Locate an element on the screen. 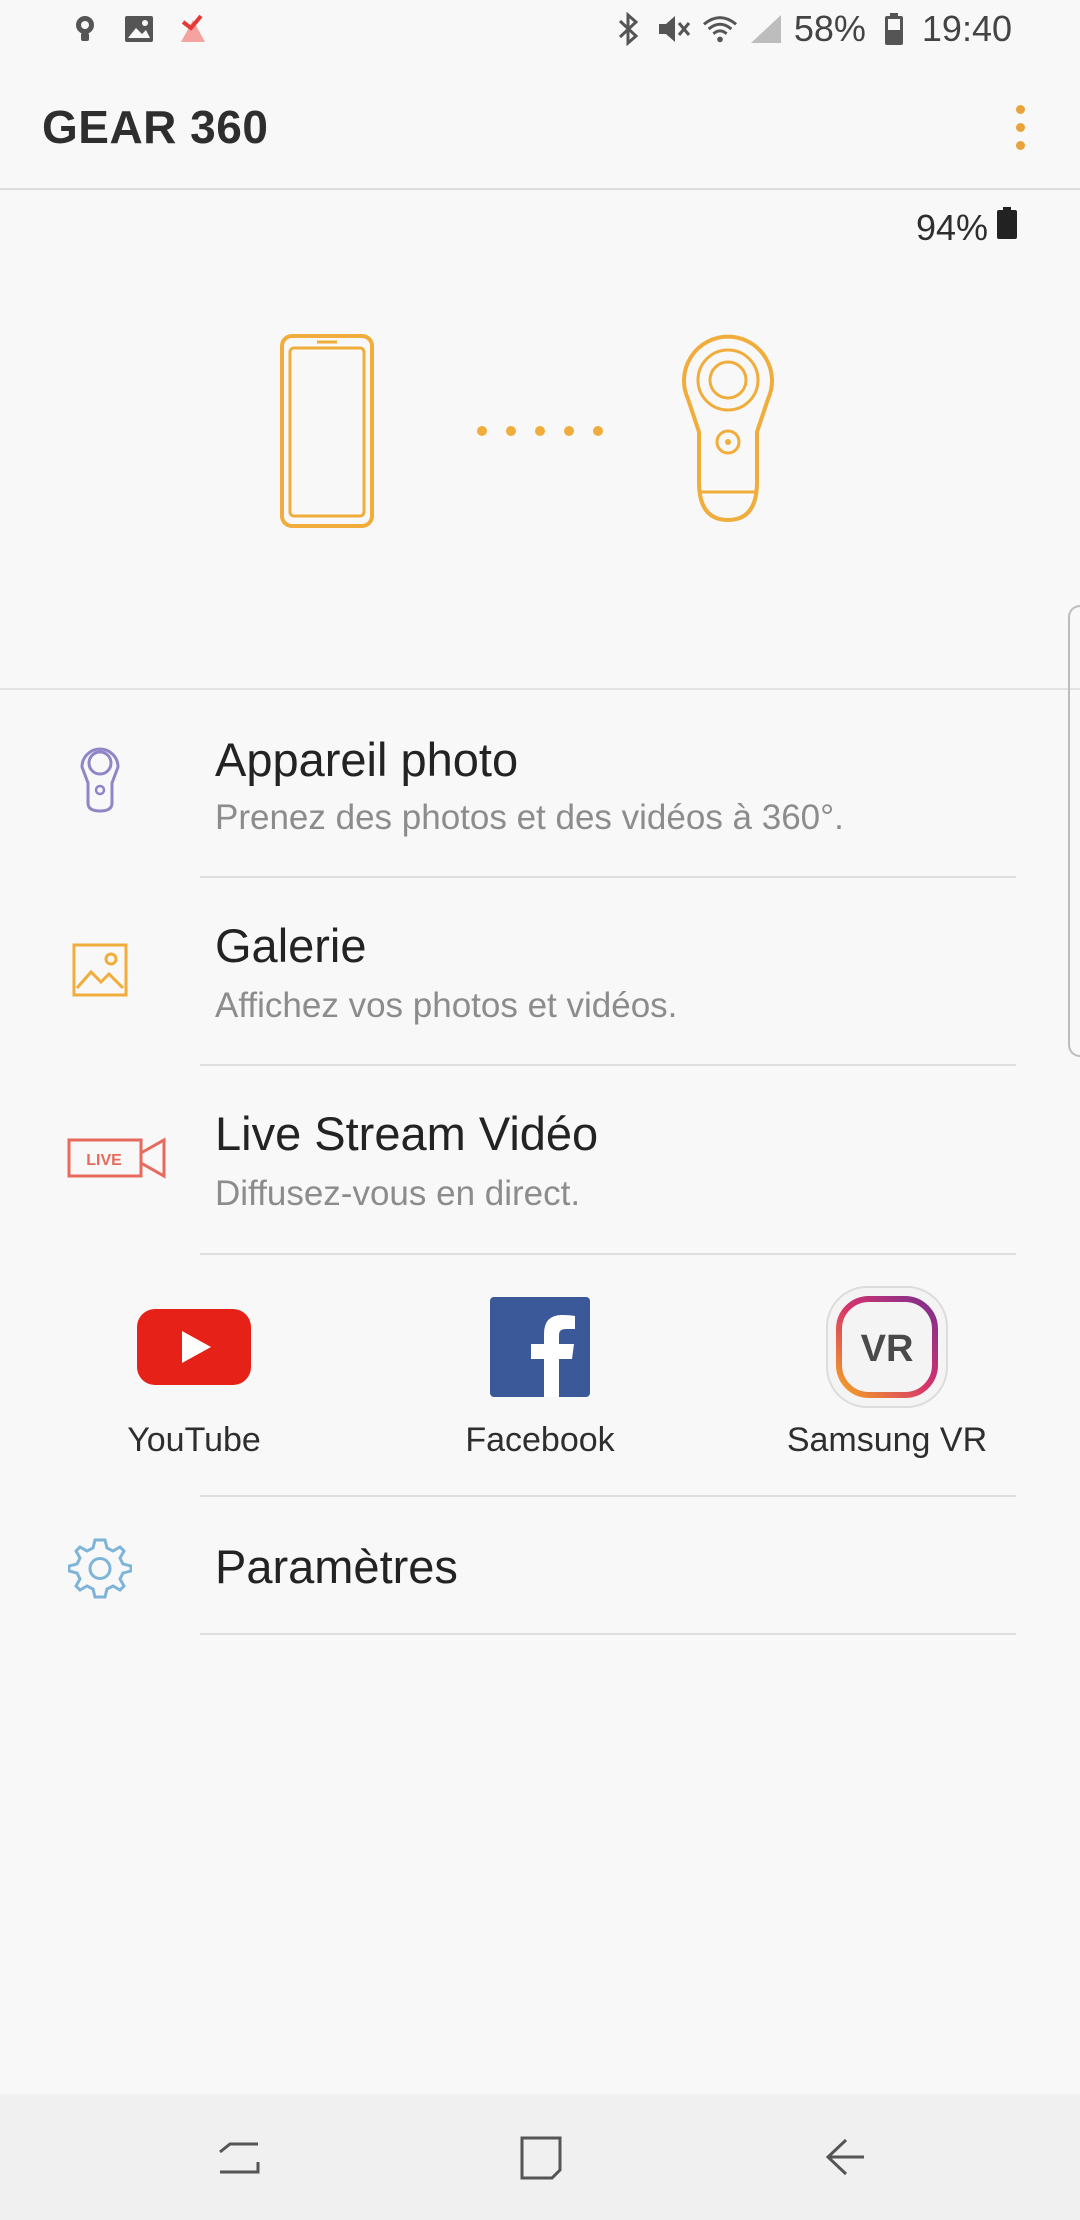 The height and width of the screenshot is (2220, 1080). settings-icon is located at coordinates (100, 1567).